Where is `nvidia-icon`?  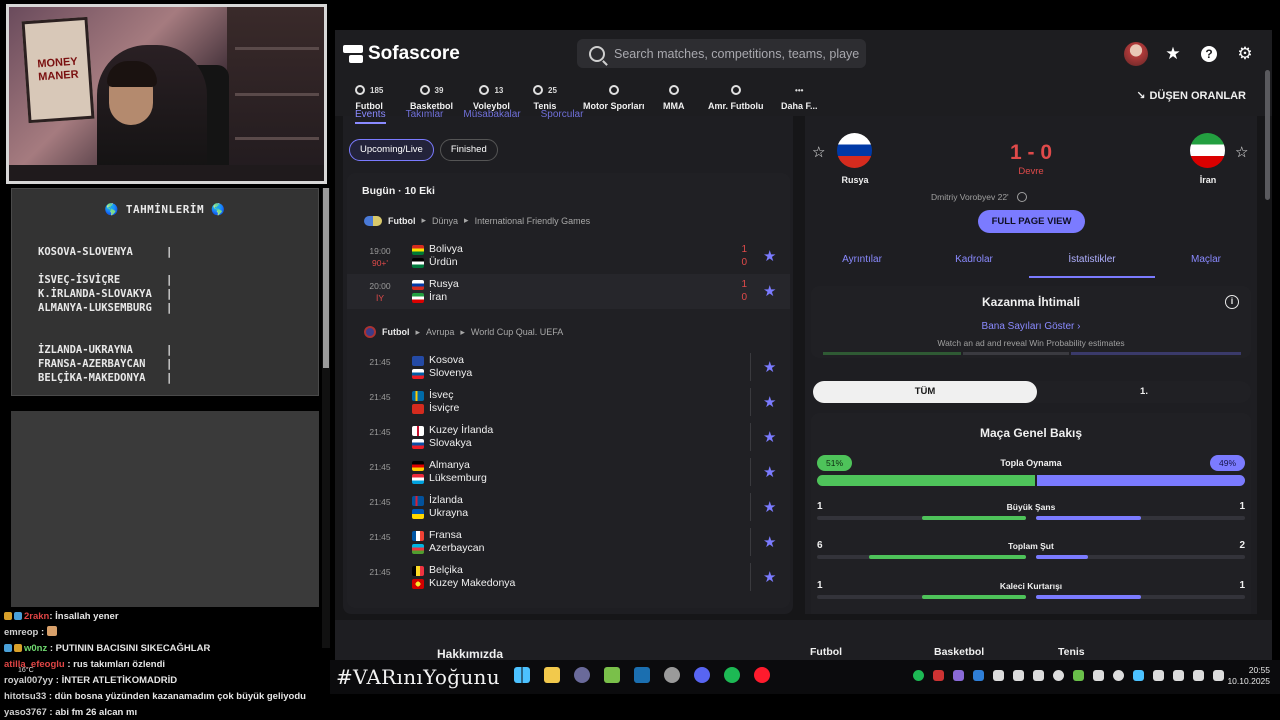 nvidia-icon is located at coordinates (1078, 675).